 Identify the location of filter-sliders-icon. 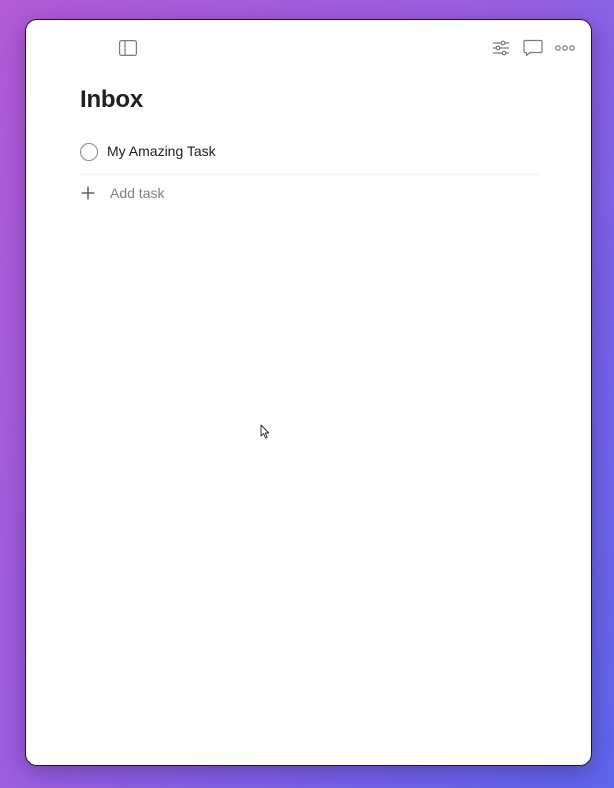
(501, 48).